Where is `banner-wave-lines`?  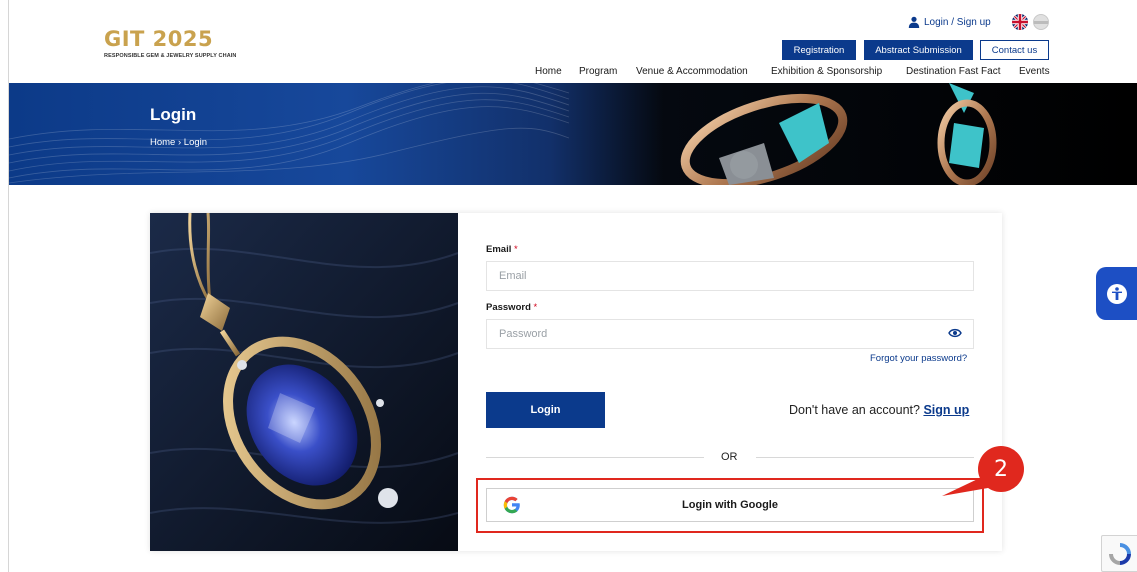 banner-wave-lines is located at coordinates (289, 133).